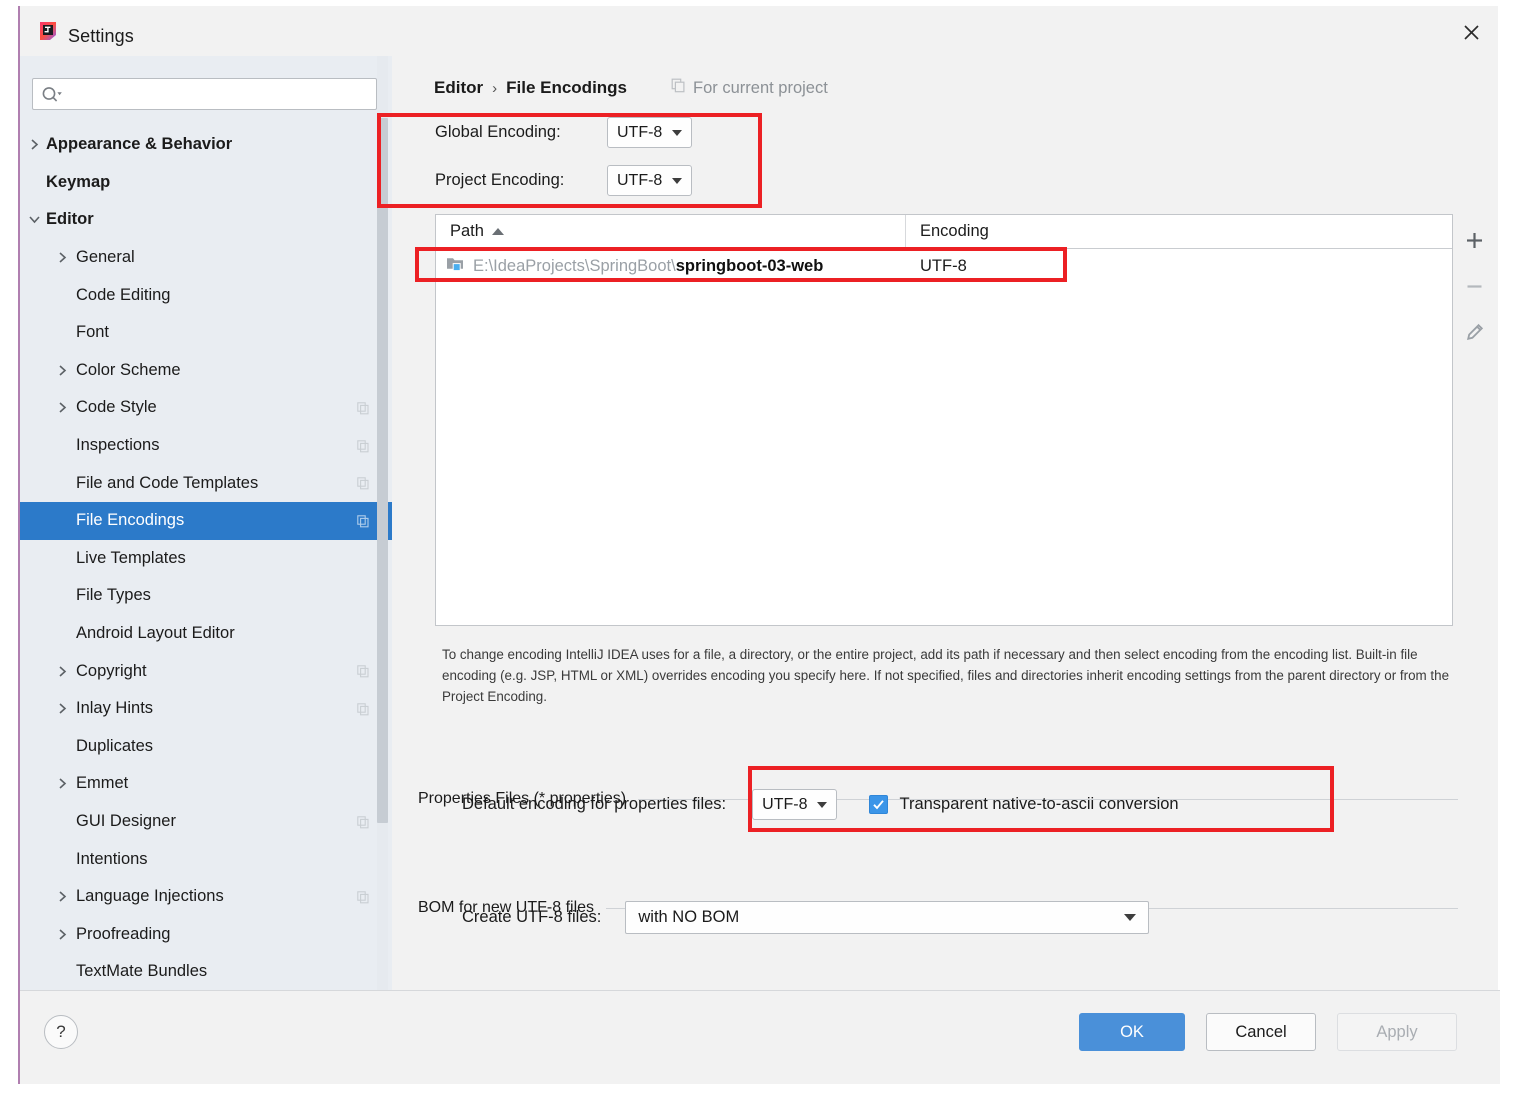 The image size is (1516, 1094). Describe the element at coordinates (142, 971) in the screenshot. I see `sidebar-item-label: TextMate Bundles` at that location.